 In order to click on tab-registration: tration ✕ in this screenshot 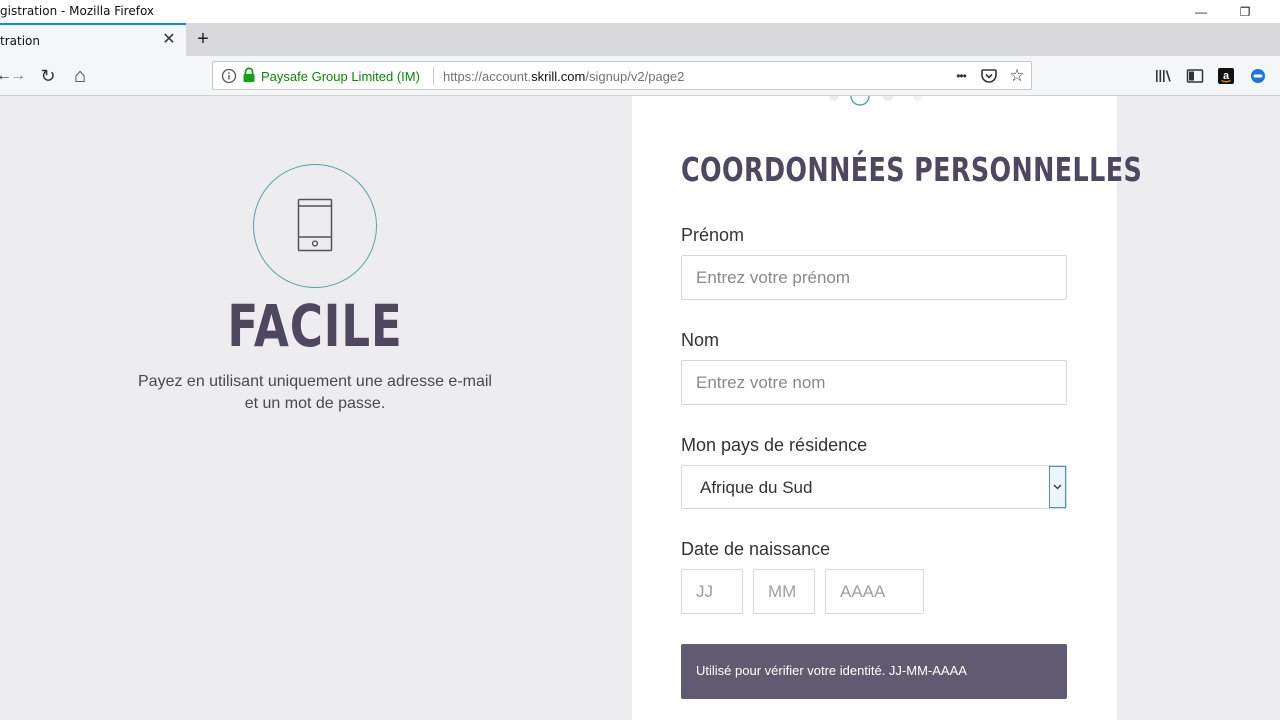, I will do `click(93, 39)`.